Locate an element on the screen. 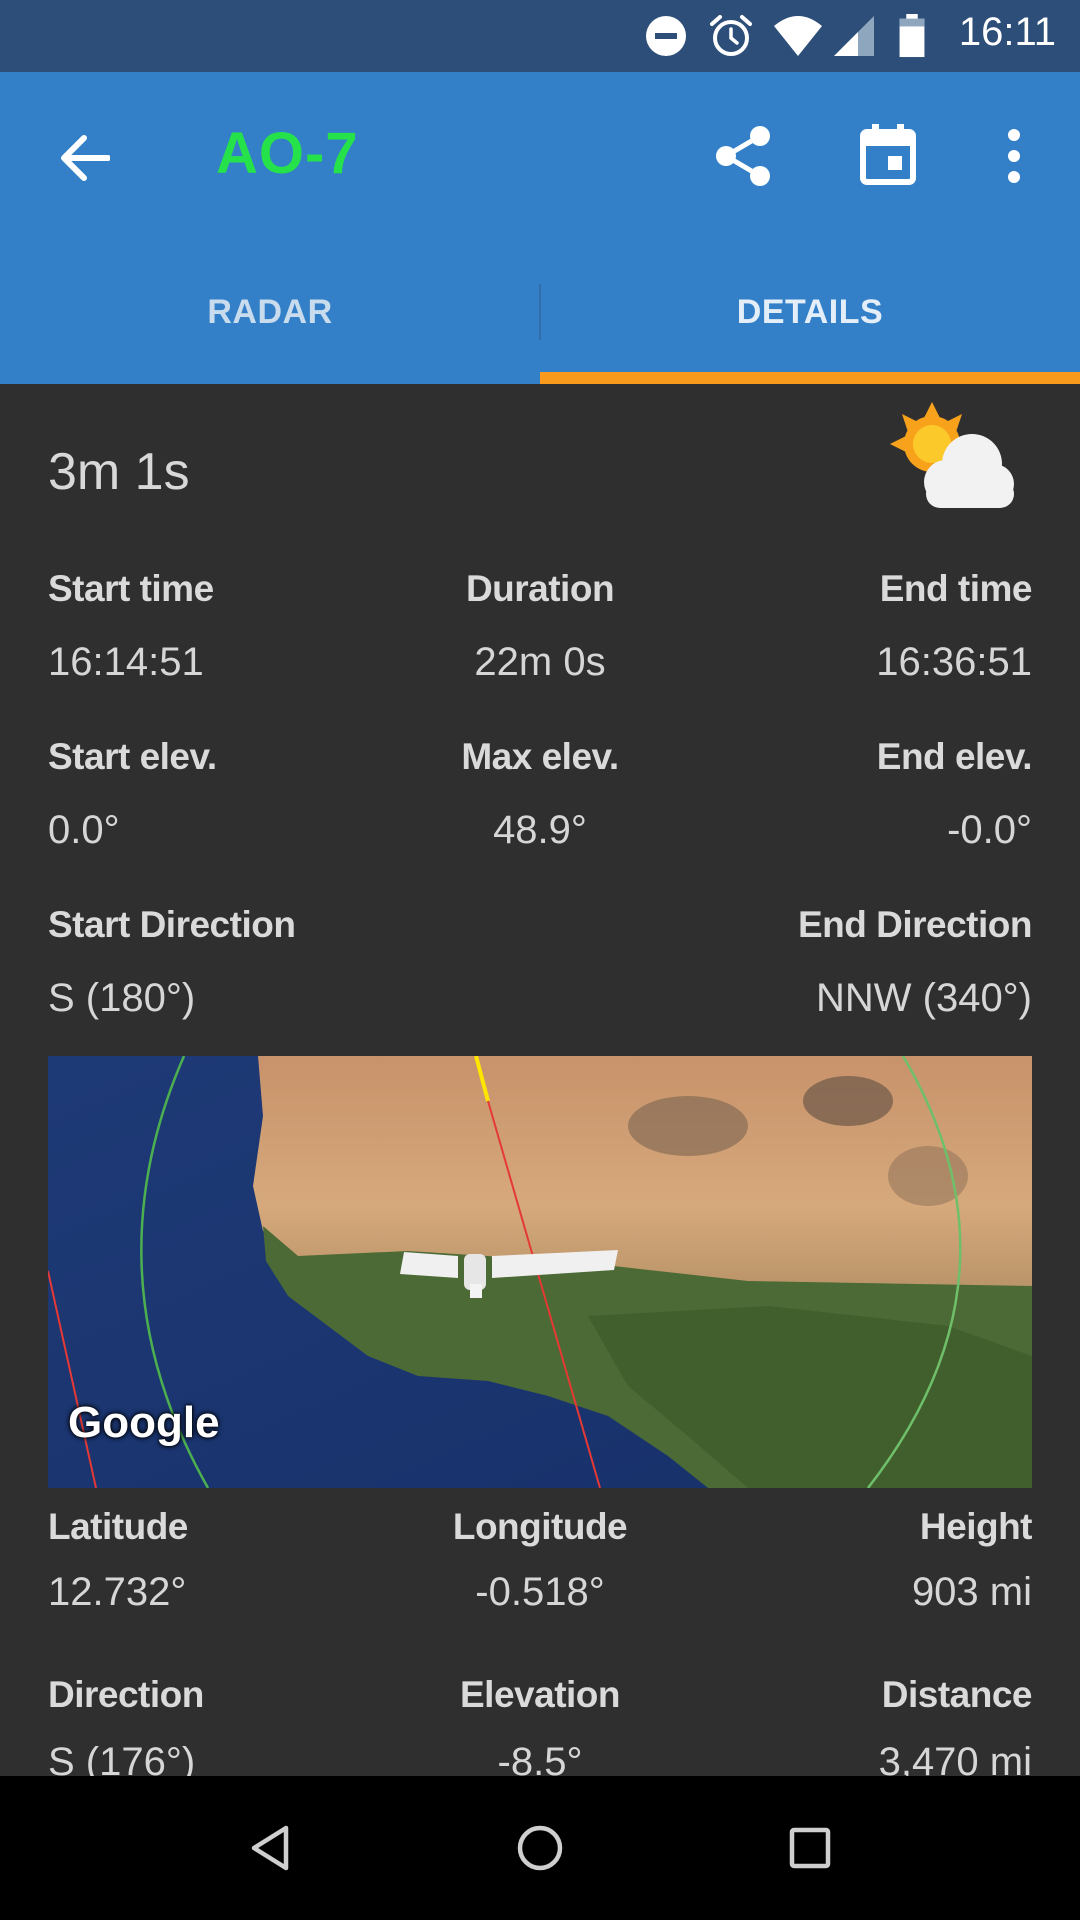 Image resolution: width=1080 pixels, height=1920 pixels. max-elev-label: Max elev. is located at coordinates (540, 756).